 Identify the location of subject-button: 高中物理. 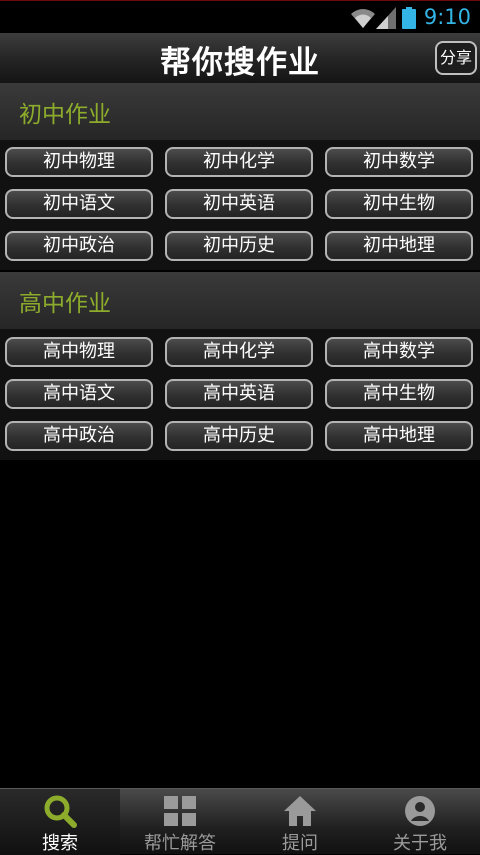
(79, 352).